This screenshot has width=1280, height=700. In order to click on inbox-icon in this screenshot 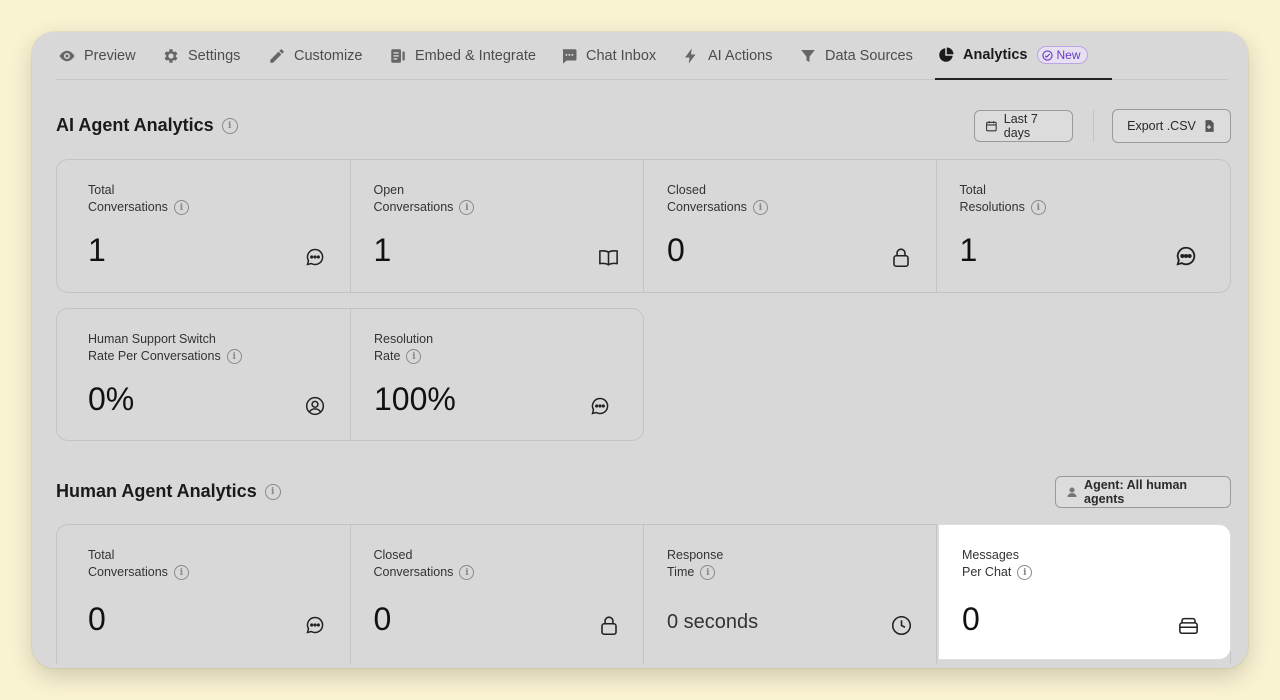, I will do `click(1188, 625)`.